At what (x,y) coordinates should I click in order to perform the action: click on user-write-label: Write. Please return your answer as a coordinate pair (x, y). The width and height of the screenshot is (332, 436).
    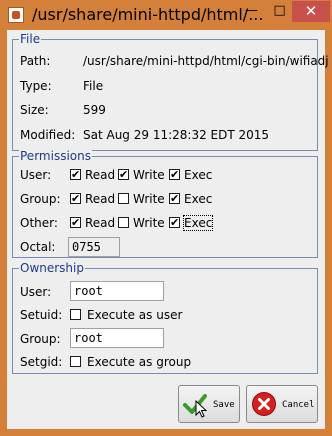
    Looking at the image, I should click on (149, 175).